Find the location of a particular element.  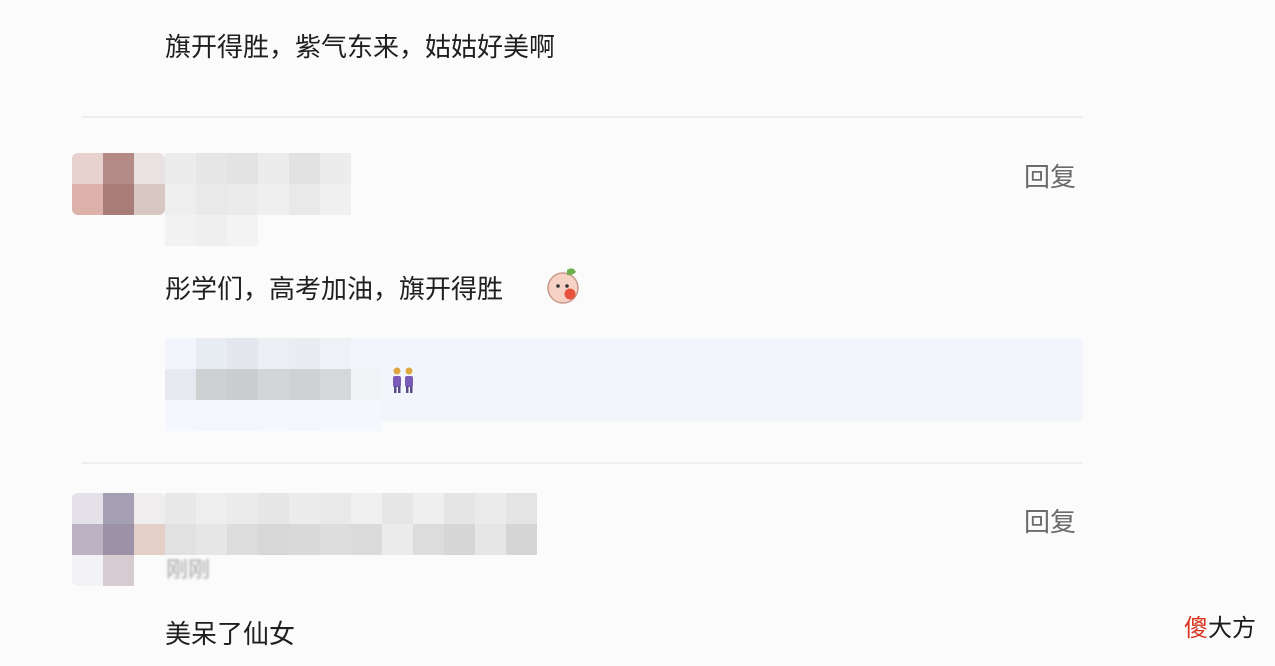

watermark-text: 大方 is located at coordinates (1232, 628).